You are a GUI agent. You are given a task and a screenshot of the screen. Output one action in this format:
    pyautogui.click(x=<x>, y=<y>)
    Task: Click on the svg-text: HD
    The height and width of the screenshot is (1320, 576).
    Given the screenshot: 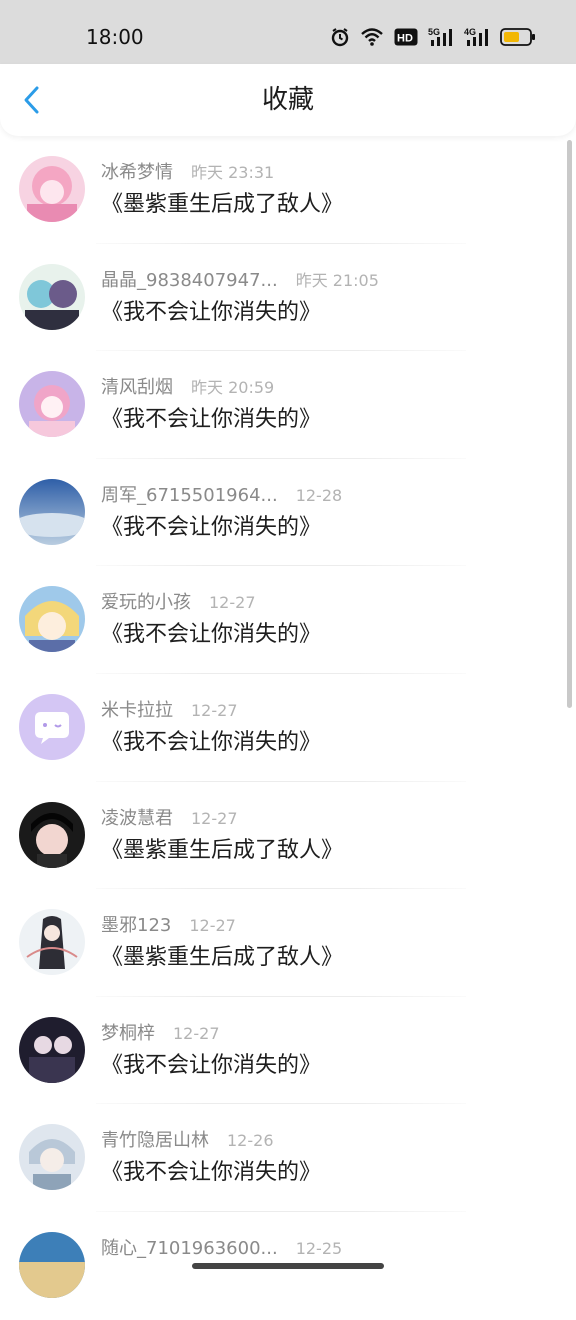 What is the action you would take?
    pyautogui.click(x=405, y=39)
    